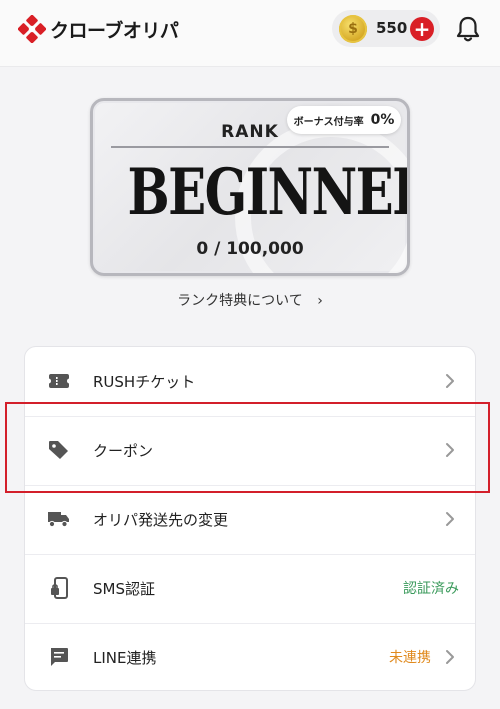  Describe the element at coordinates (250, 33) in the screenshot. I see `app-header: クローブオリパ $ 550 +` at that location.